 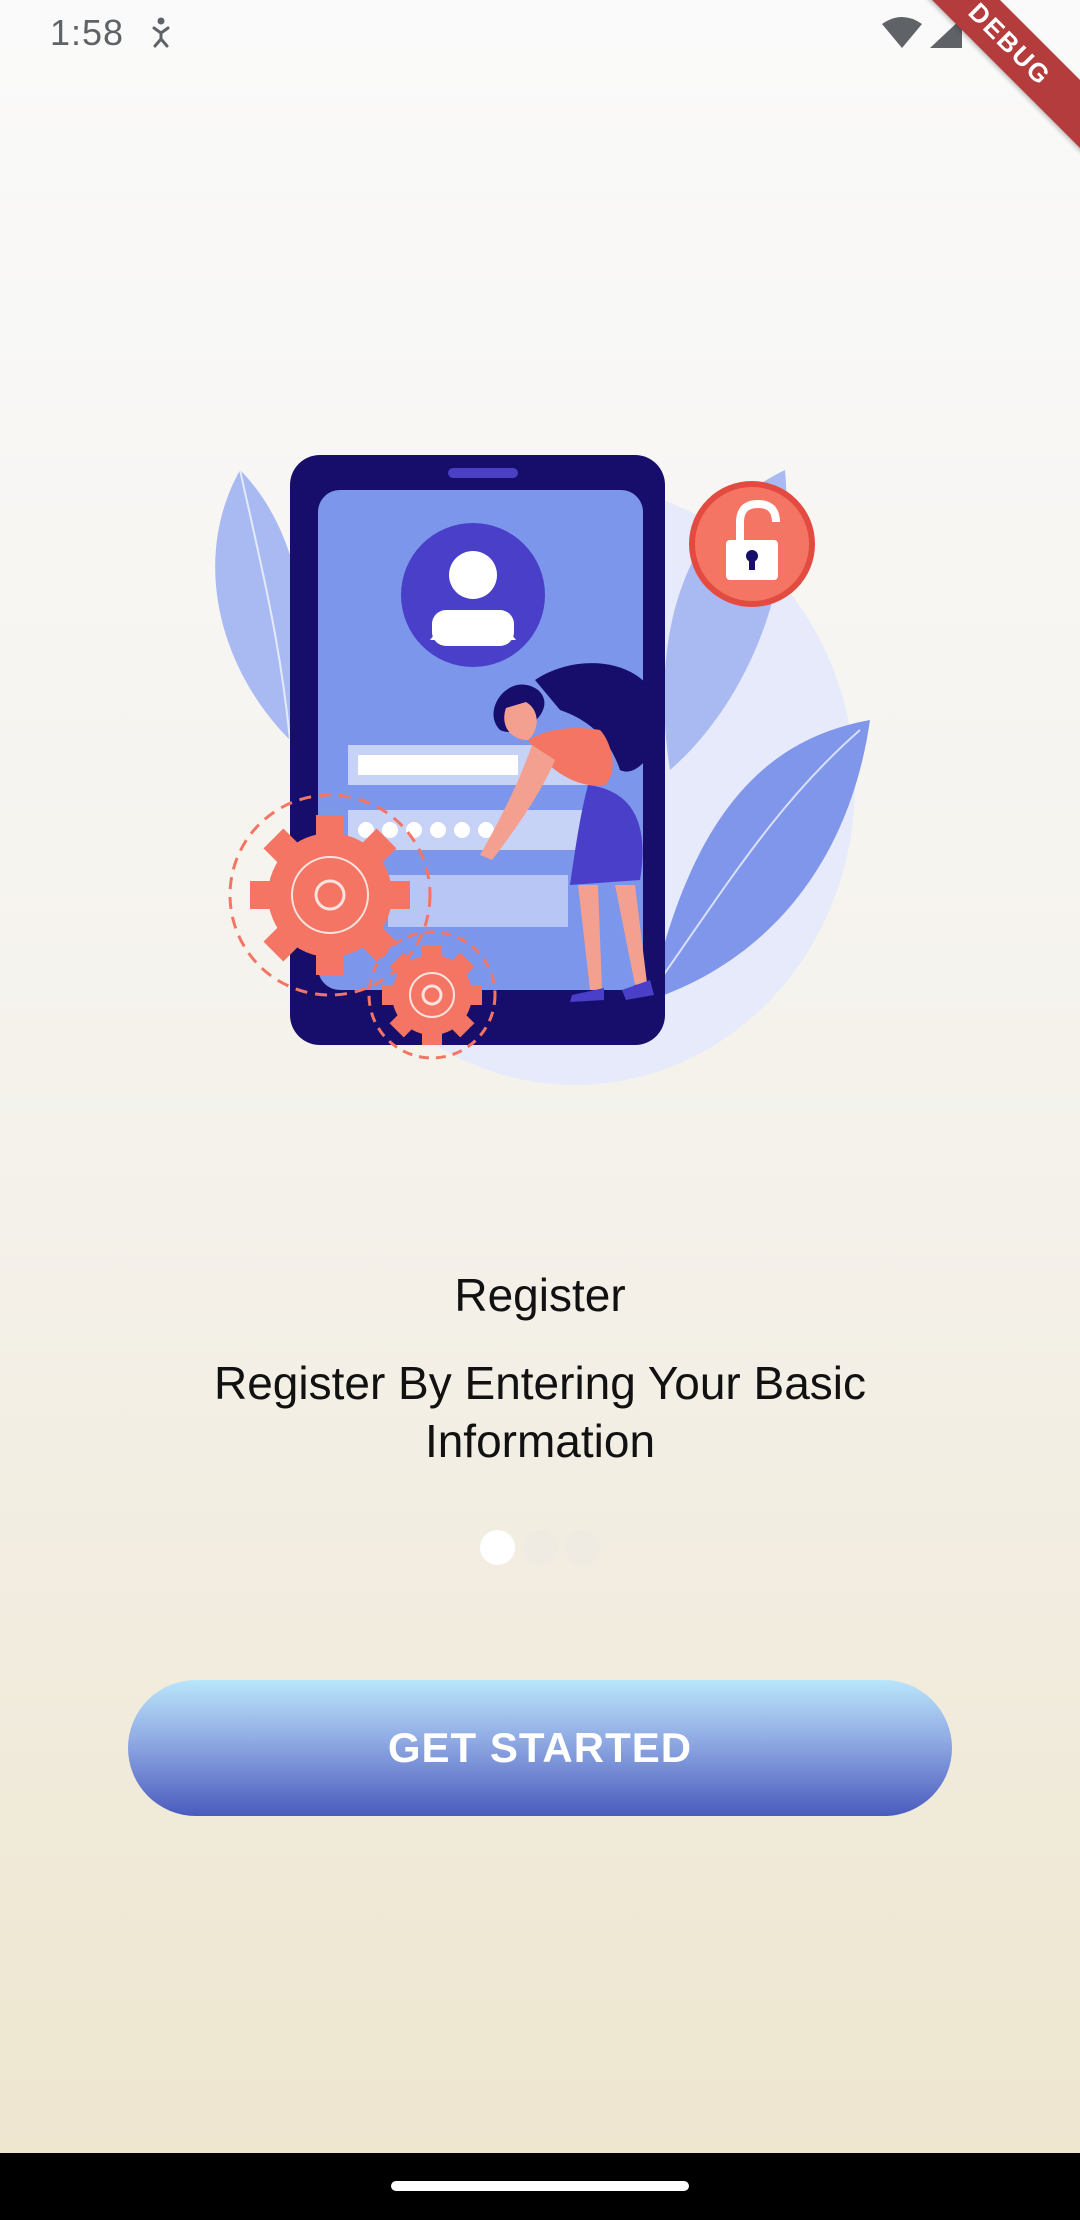 What do you see at coordinates (161, 32) in the screenshot?
I see `accessibility-icon` at bounding box center [161, 32].